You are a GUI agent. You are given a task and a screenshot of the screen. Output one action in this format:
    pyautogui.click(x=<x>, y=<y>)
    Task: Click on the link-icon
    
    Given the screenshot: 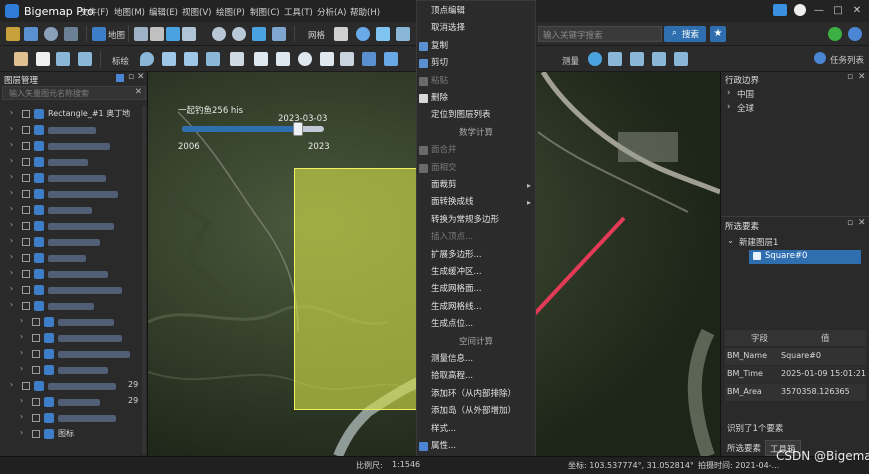 What is the action you would take?
    pyautogui.click(x=855, y=34)
    